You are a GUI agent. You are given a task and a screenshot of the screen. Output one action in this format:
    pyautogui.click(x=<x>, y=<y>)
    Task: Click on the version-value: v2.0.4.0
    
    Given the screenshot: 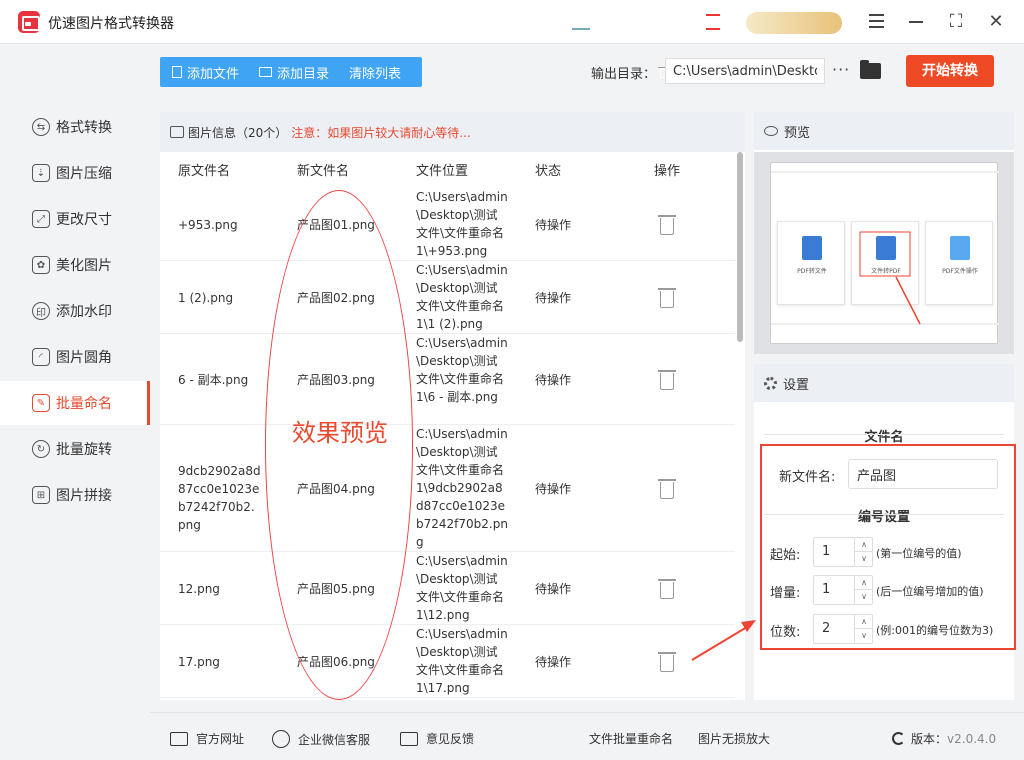 What is the action you would take?
    pyautogui.click(x=972, y=738)
    